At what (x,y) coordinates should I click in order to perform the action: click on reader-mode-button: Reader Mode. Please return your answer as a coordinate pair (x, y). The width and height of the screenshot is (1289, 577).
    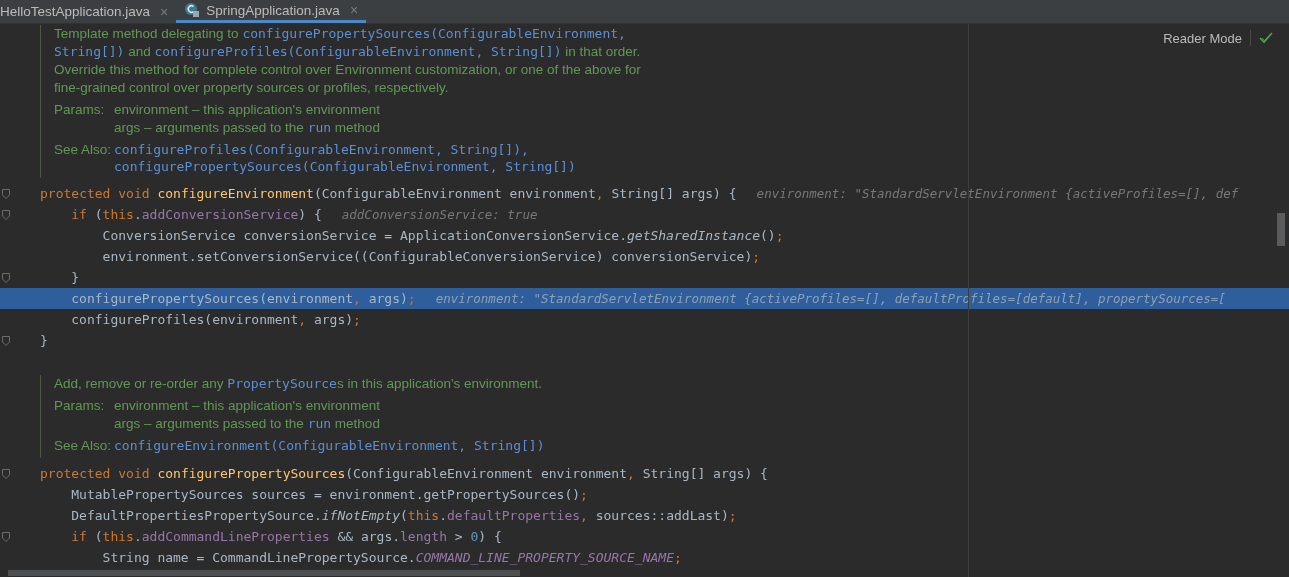
    Looking at the image, I should click on (1202, 38).